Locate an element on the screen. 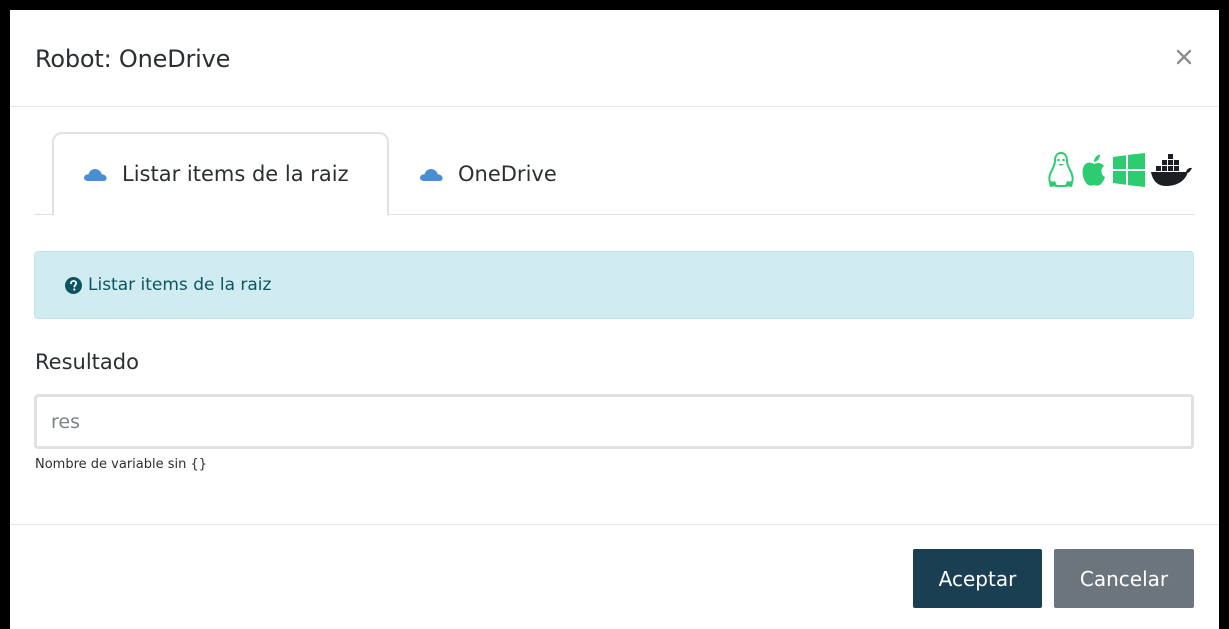 The image size is (1229, 629). docker-icon is located at coordinates (1171, 170).